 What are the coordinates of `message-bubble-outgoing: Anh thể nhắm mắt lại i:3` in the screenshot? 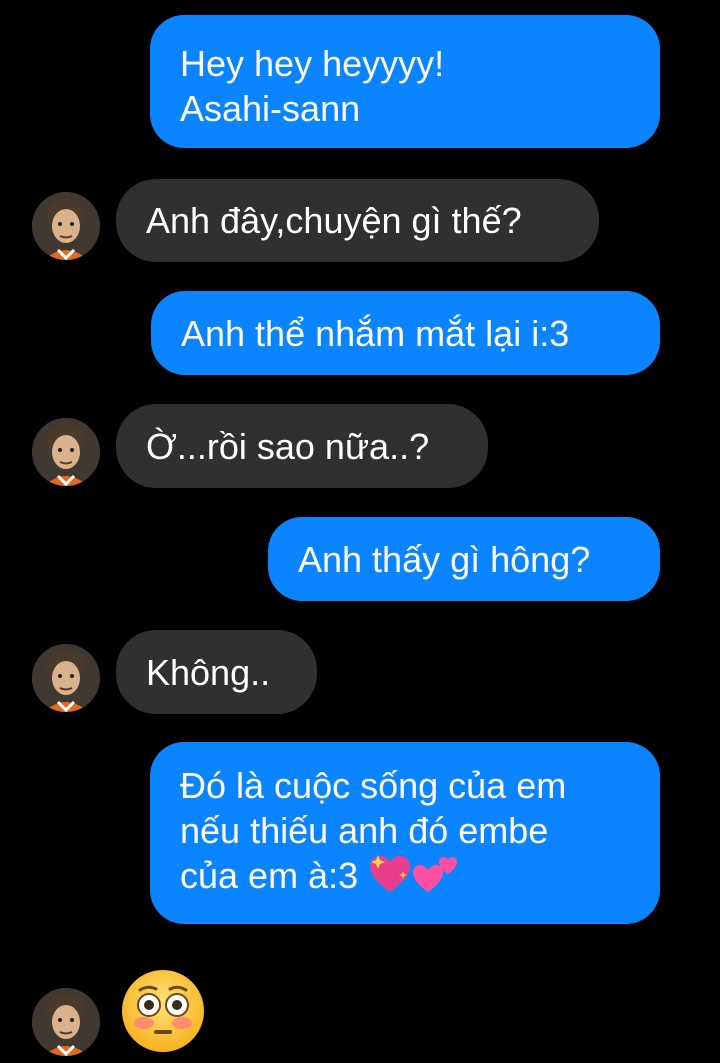 It's located at (405, 333).